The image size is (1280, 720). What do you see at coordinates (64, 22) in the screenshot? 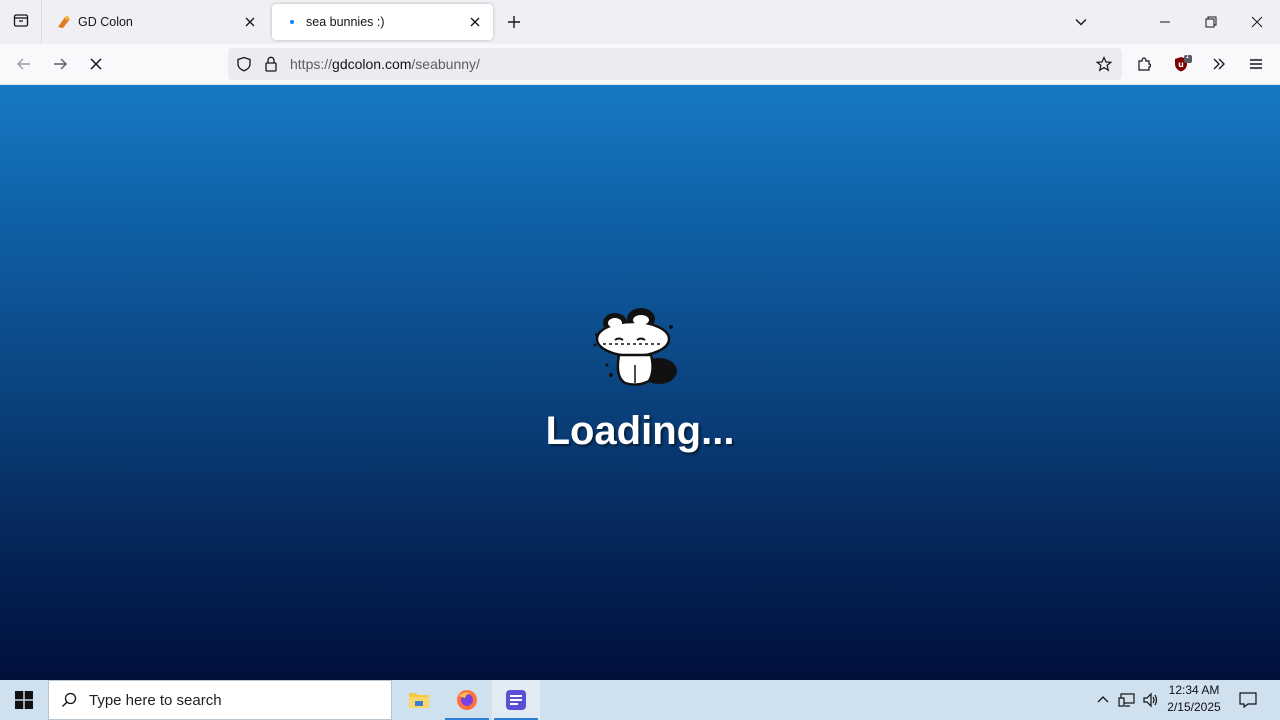
I see `gd-colon-favicon-icon` at bounding box center [64, 22].